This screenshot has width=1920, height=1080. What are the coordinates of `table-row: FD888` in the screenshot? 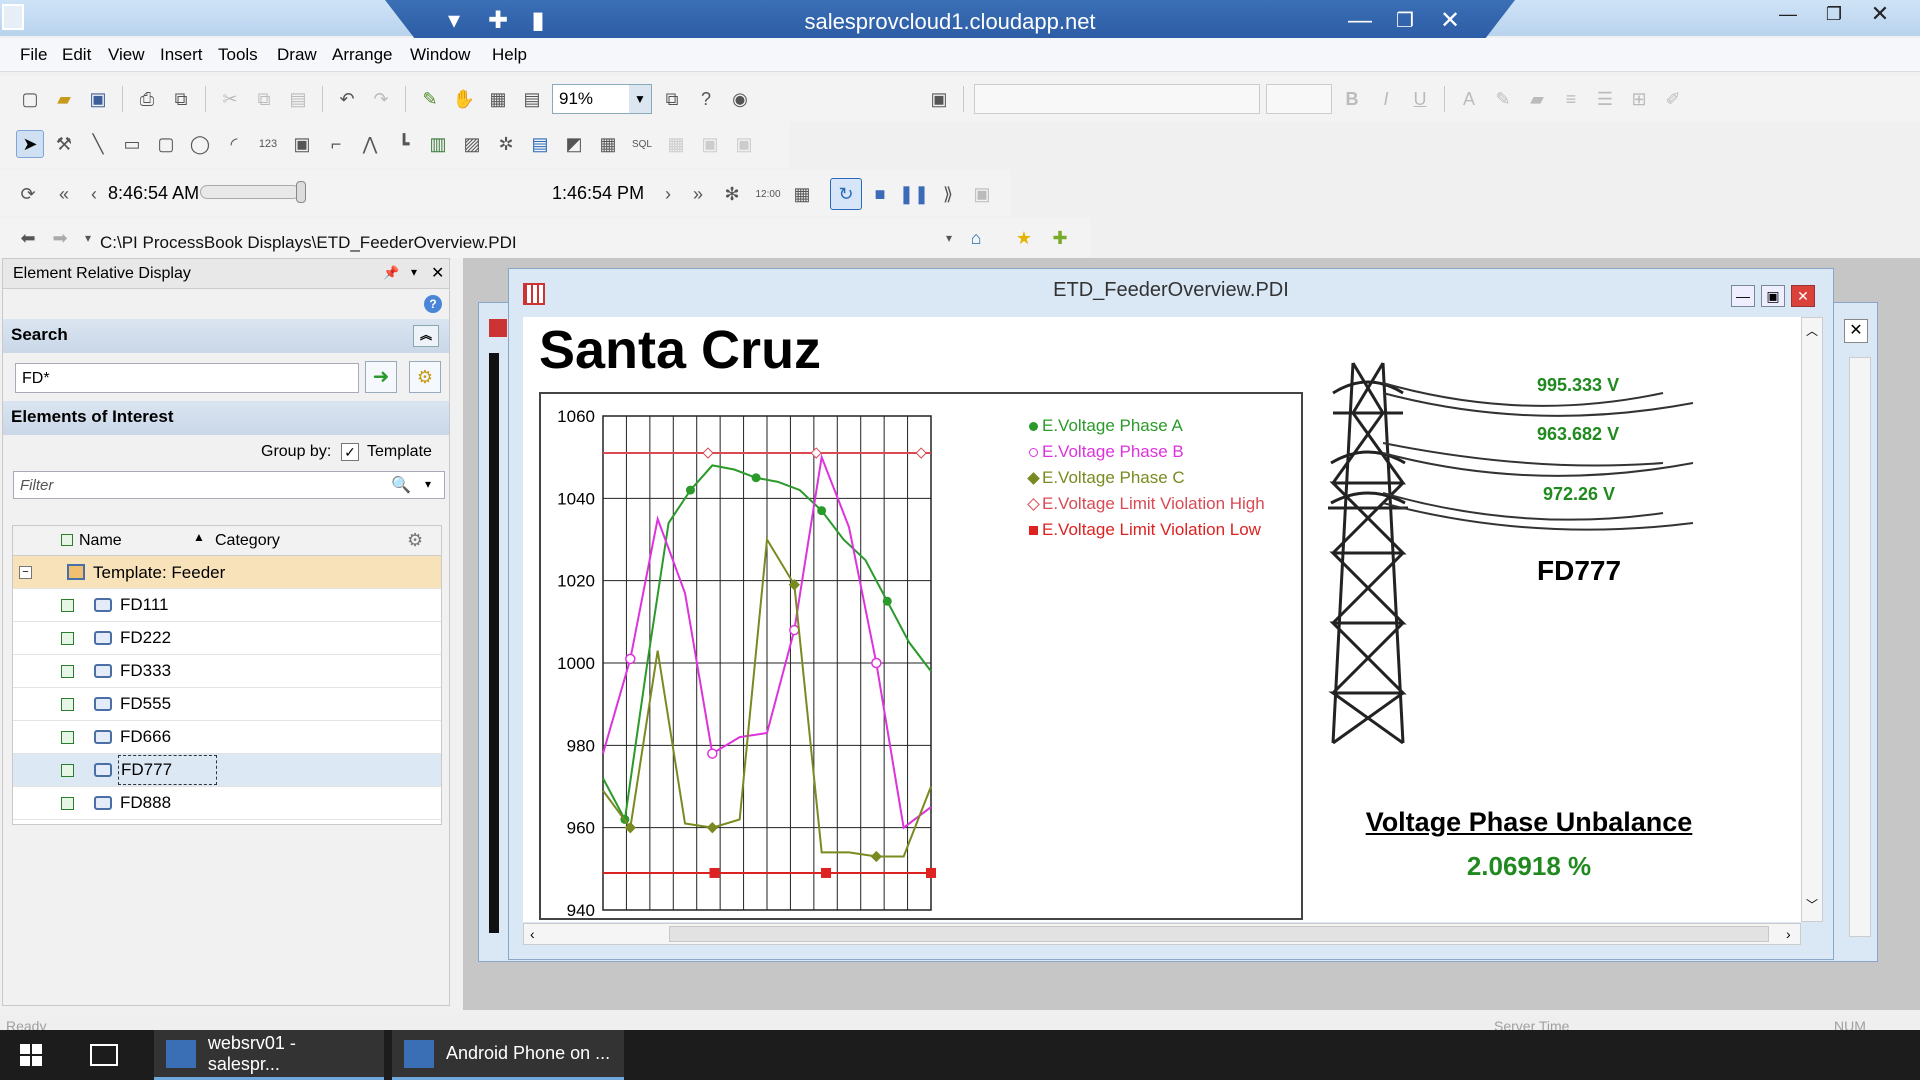 It's located at (227, 803).